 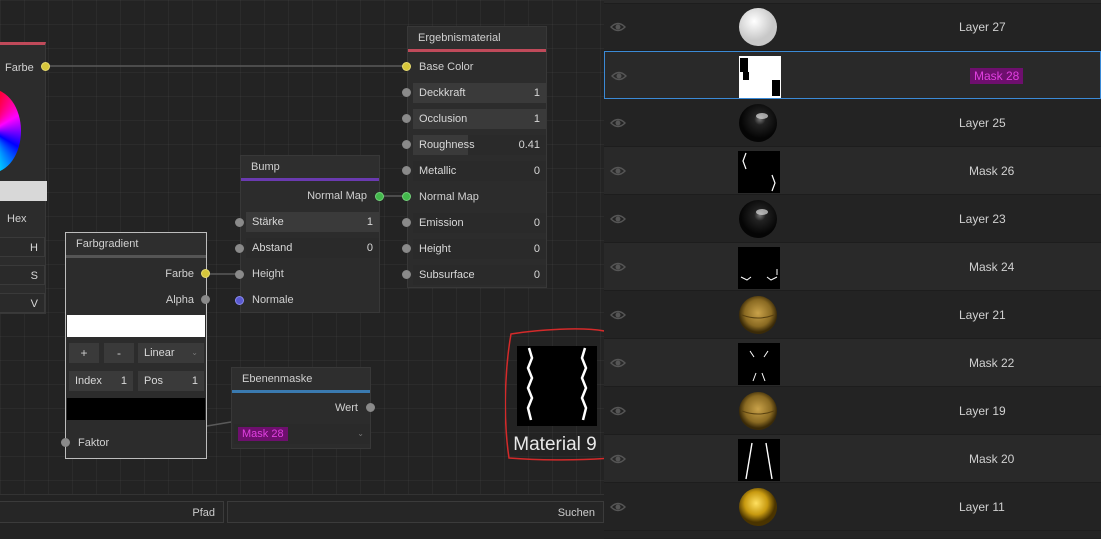 What do you see at coordinates (982, 123) in the screenshot?
I see `layer-name-cell: Layer 25` at bounding box center [982, 123].